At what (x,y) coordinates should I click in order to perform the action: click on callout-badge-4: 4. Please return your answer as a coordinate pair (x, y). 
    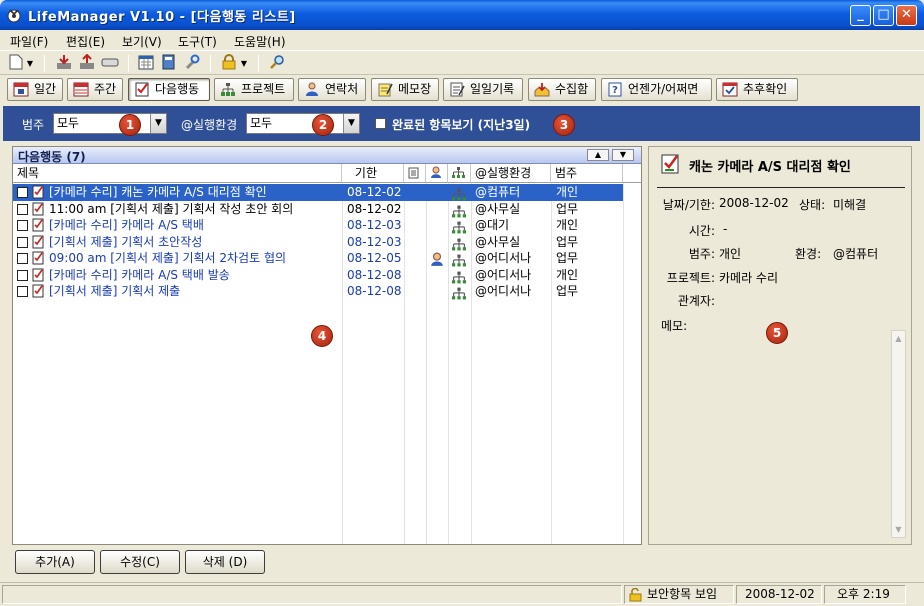
    Looking at the image, I should click on (322, 336).